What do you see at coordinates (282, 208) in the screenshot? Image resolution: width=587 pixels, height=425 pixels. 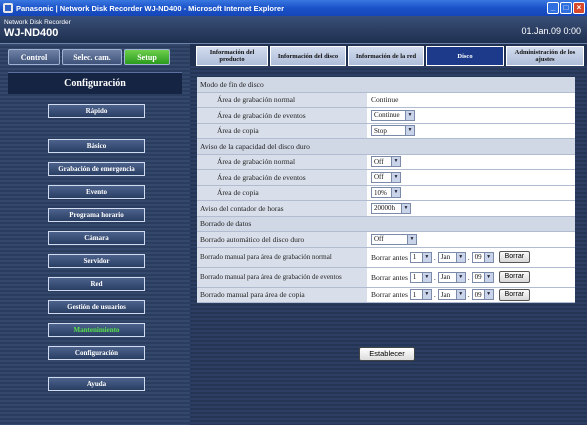 I see `field-label: Aviso del contador de horas` at bounding box center [282, 208].